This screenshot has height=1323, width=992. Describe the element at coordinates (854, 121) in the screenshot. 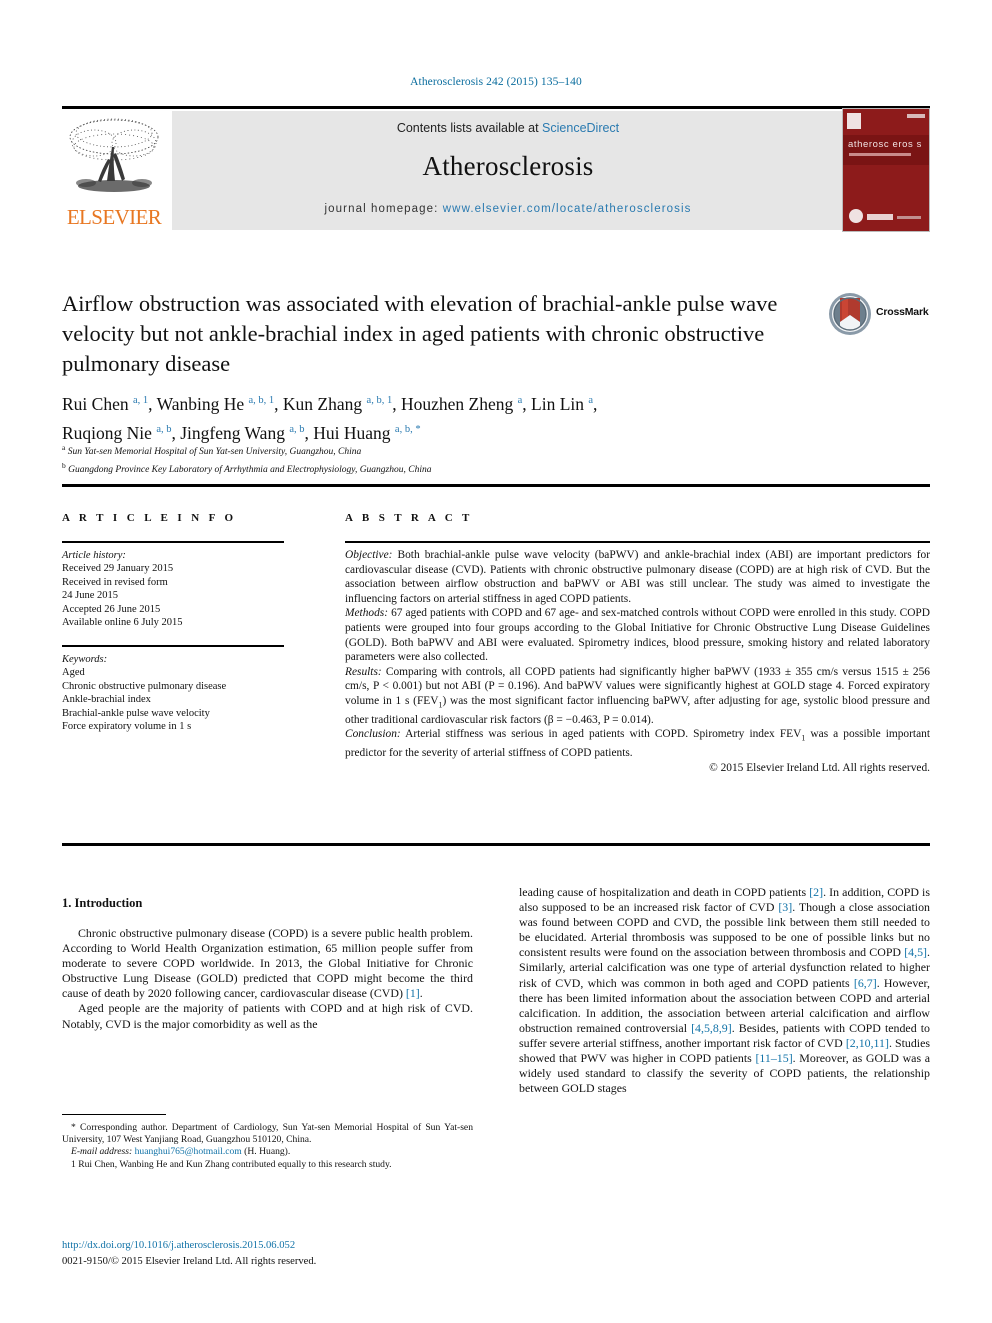

I see `cover-publisher-mark` at that location.